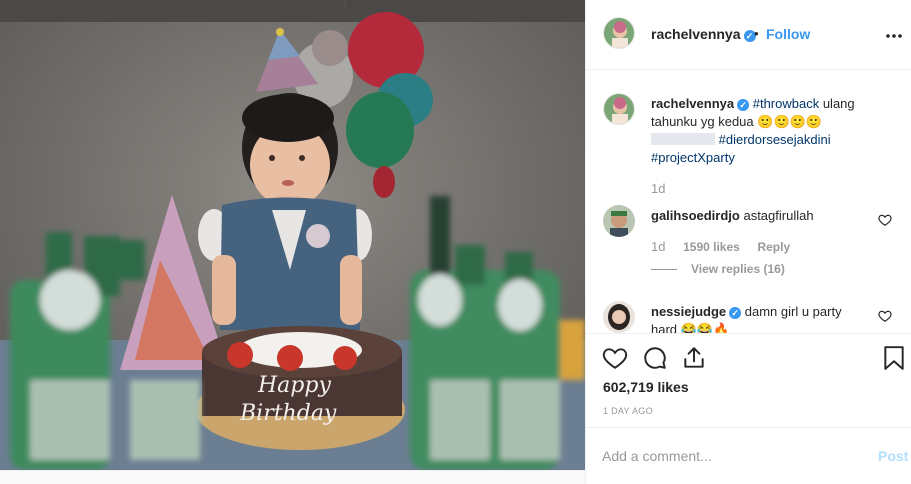 This screenshot has height=484, width=911. Describe the element at coordinates (727, 456) in the screenshot. I see `comment-input` at that location.